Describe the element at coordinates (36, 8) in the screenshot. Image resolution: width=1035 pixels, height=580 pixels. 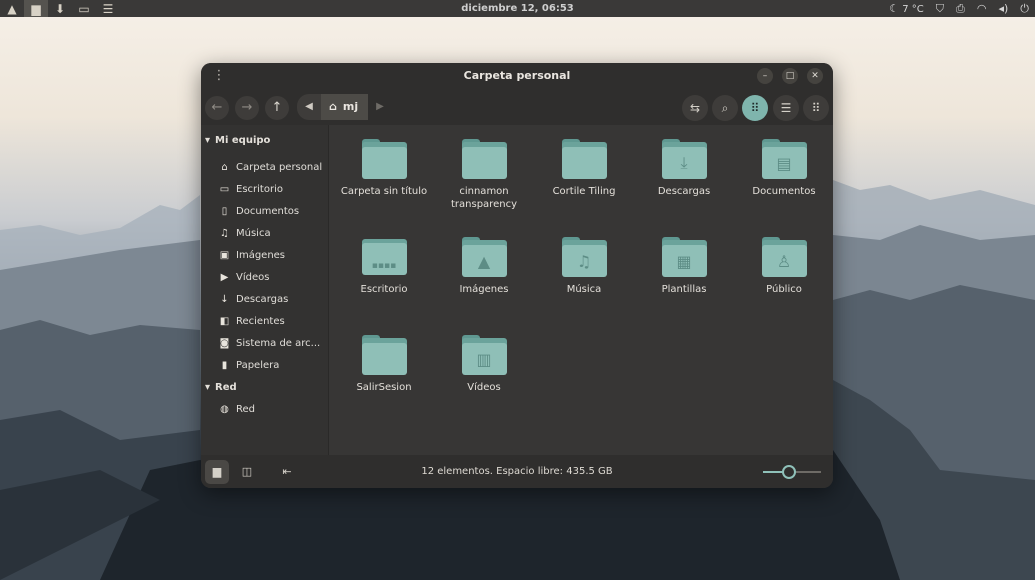
I see `files-icon: ▆` at that location.